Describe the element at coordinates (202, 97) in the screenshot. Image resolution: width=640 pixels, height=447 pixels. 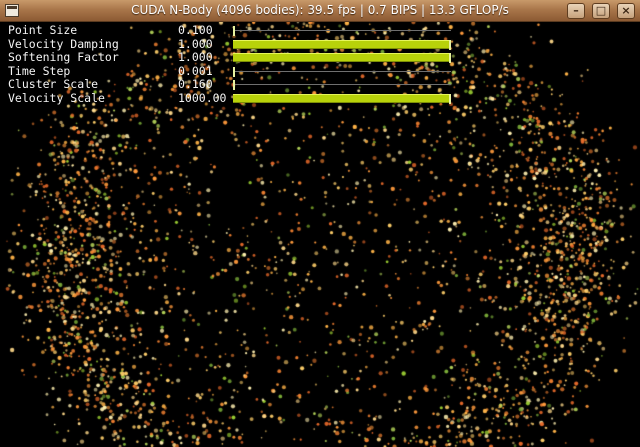
I see `param-value: 1000.00` at that location.